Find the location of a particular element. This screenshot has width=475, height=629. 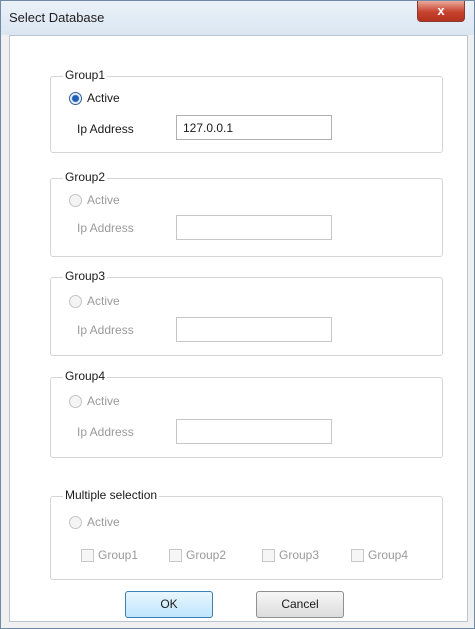

close-icon: x is located at coordinates (441, 10).